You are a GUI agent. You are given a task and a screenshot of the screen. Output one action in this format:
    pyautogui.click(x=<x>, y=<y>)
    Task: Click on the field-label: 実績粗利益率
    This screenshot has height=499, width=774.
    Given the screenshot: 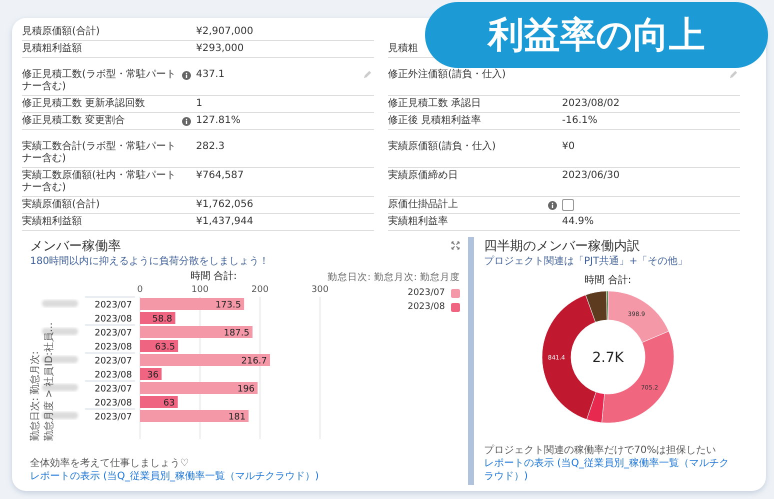 What is the action you would take?
    pyautogui.click(x=418, y=222)
    